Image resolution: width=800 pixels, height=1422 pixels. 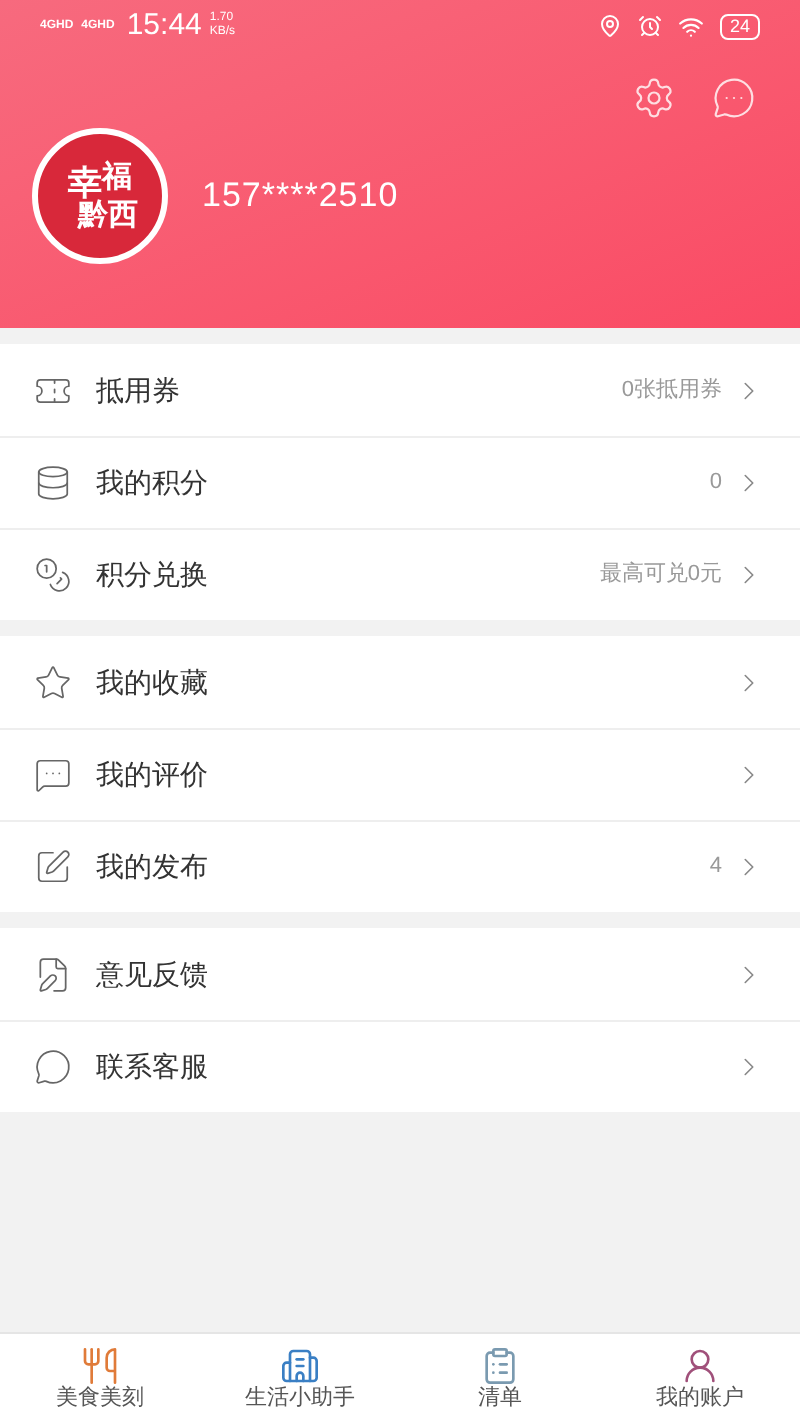 I want to click on note-pen-icon, so click(x=53, y=974).